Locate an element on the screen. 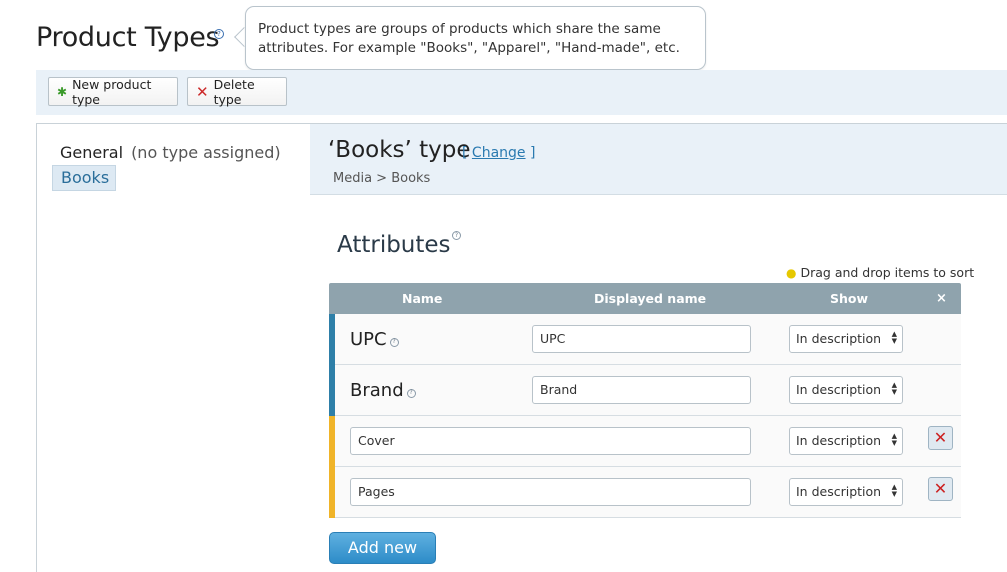 The height and width of the screenshot is (572, 1007). attribute-name-input: Pages is located at coordinates (550, 492).